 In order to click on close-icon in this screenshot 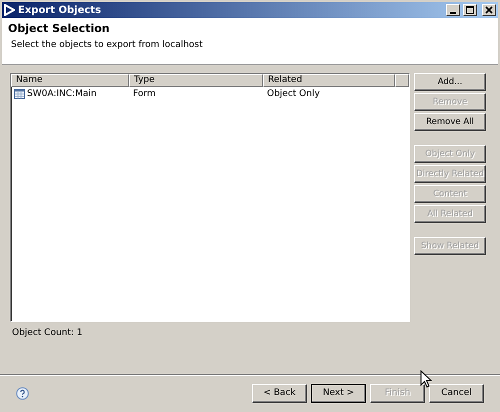, I will do `click(489, 10)`.